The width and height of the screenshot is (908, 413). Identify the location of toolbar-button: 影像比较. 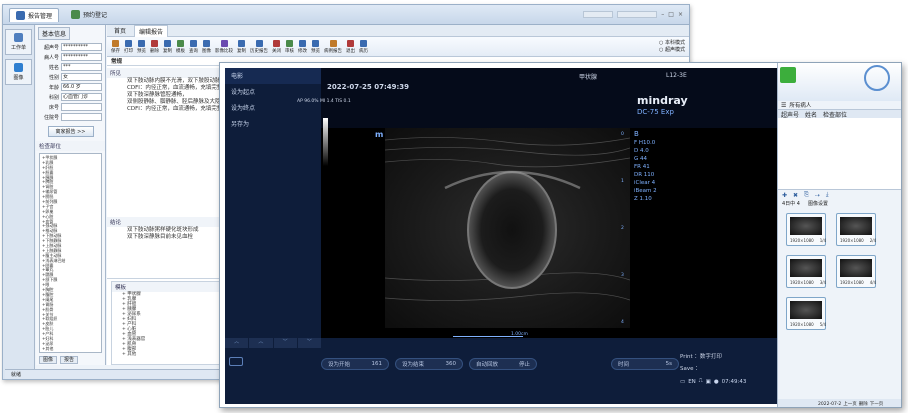
(224, 46).